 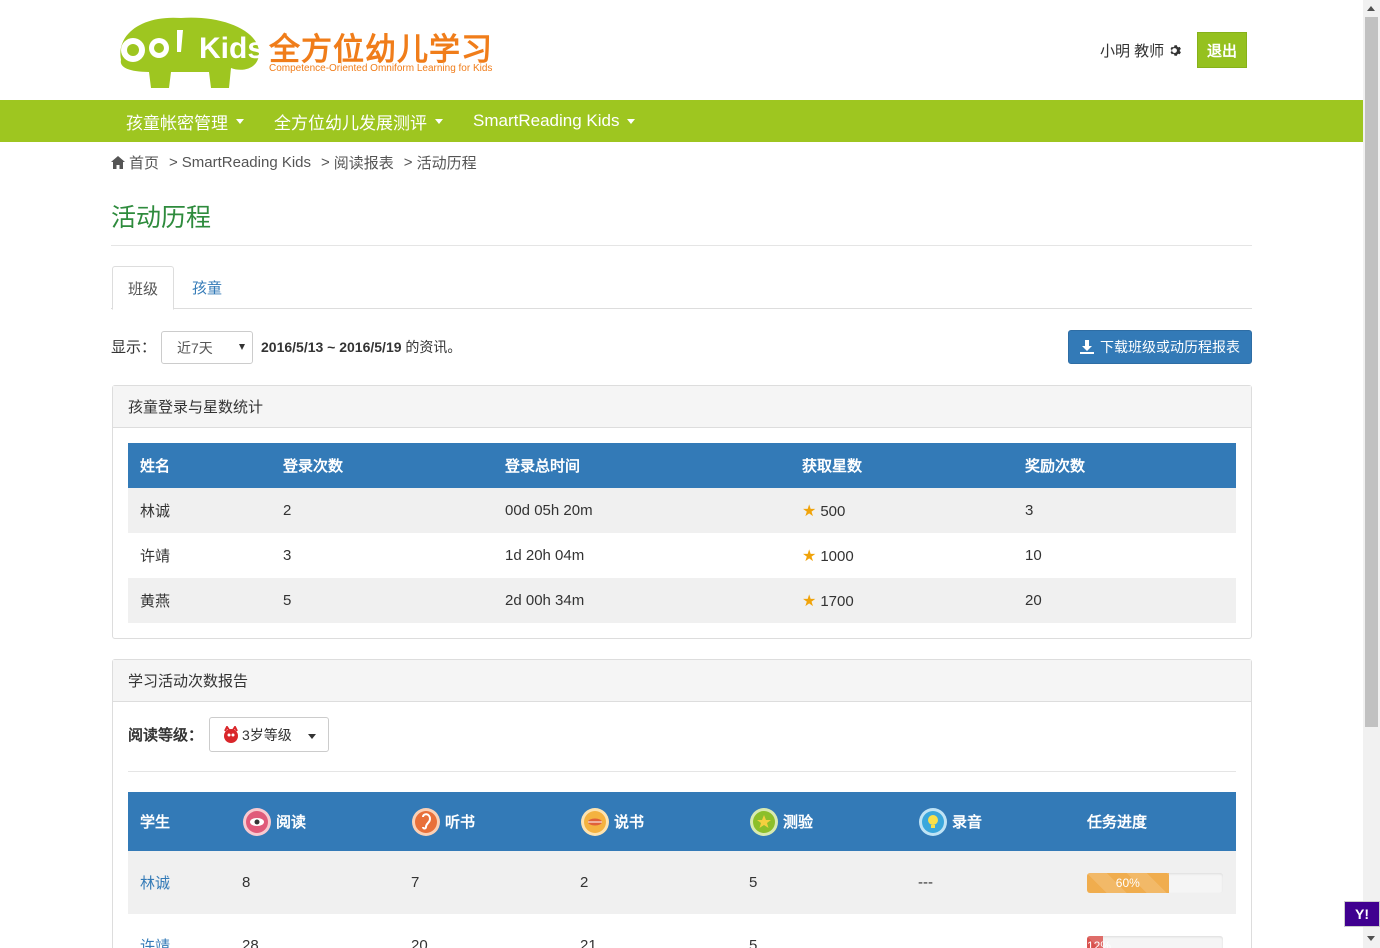 I want to click on cell-time: 00d 05h 20m, so click(x=641, y=510).